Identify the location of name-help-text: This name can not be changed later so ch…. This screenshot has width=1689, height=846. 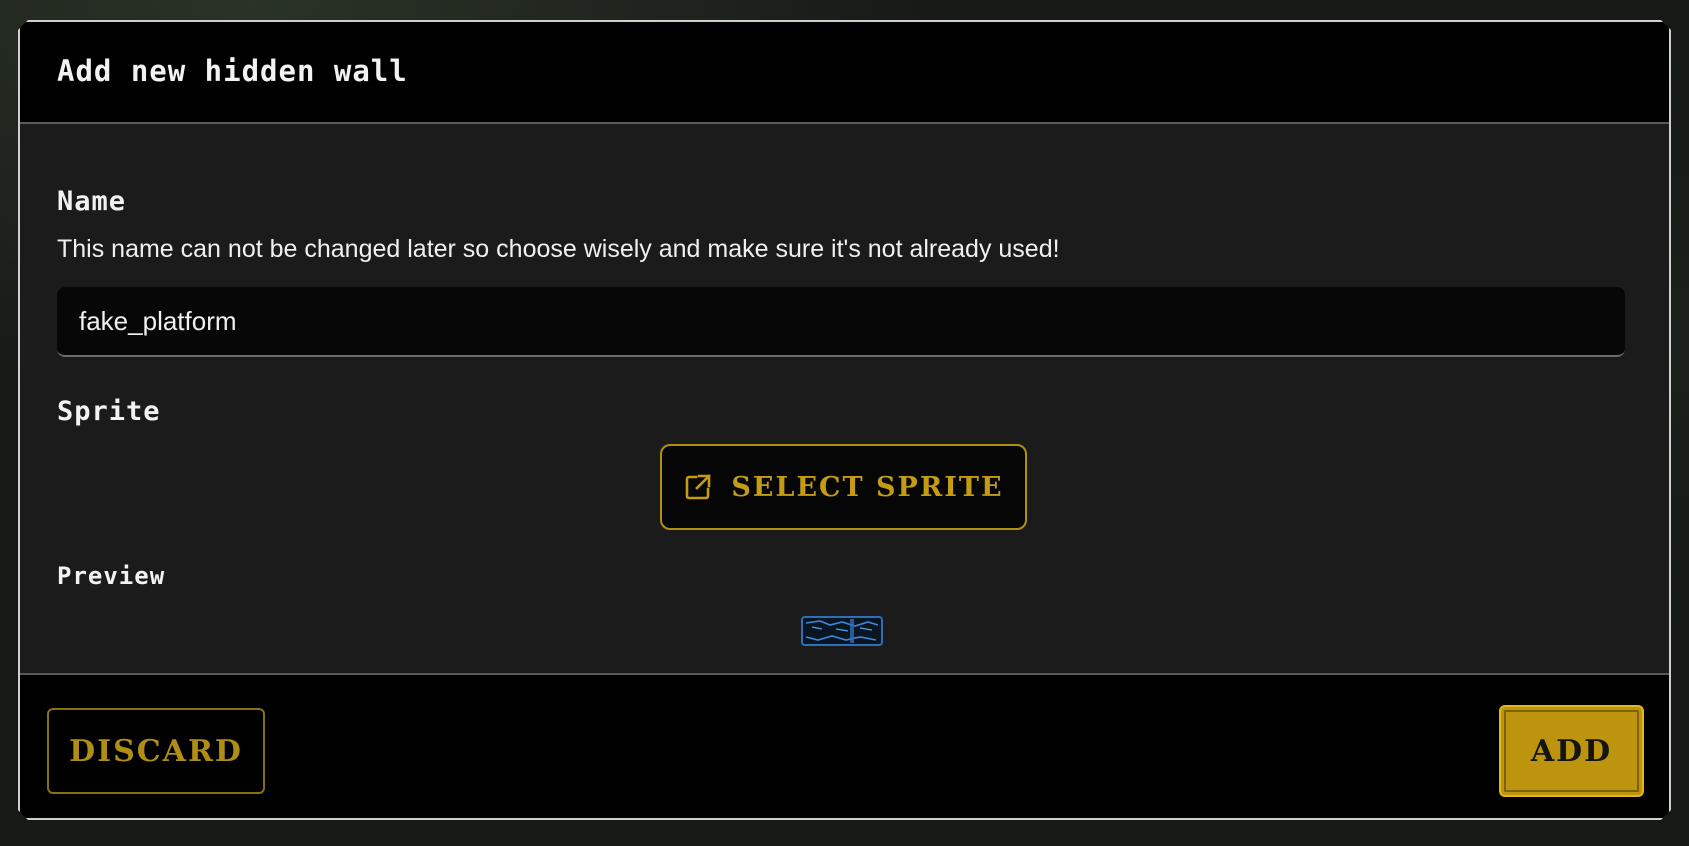
(558, 249).